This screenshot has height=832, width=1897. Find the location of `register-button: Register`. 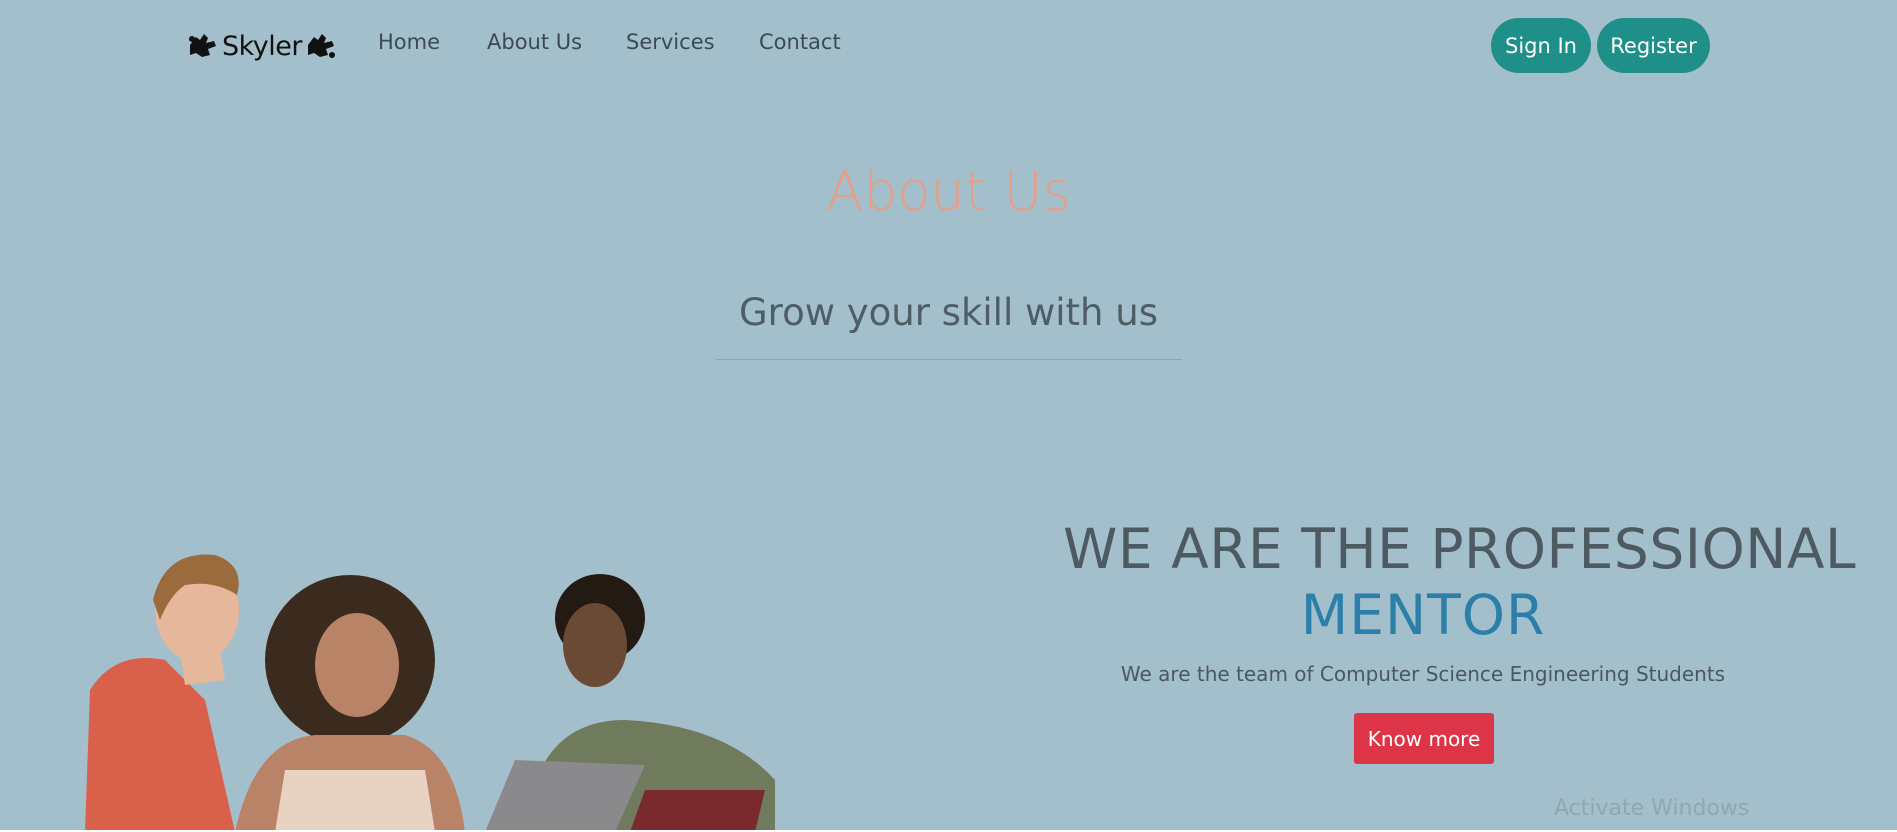

register-button: Register is located at coordinates (1653, 45).